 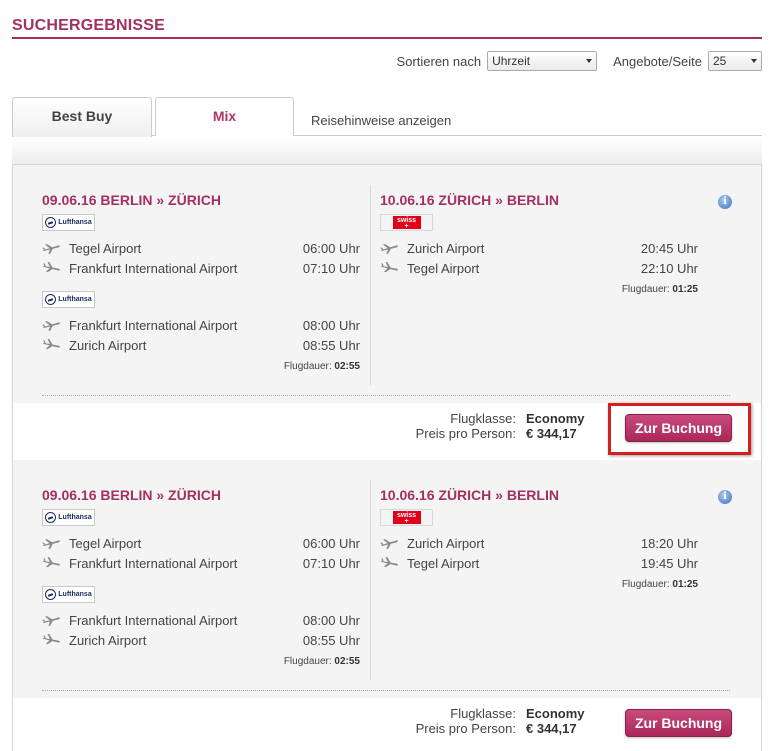 What do you see at coordinates (669, 268) in the screenshot?
I see `arrival-time: 22:10 Uhr` at bounding box center [669, 268].